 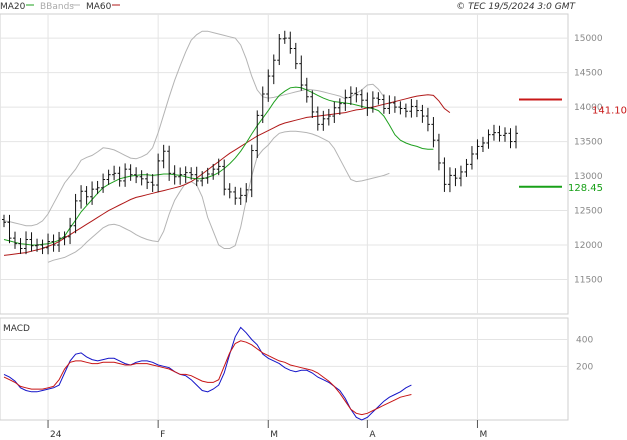 I want to click on legend: MA20 BBands MA60, so click(x=60, y=7).